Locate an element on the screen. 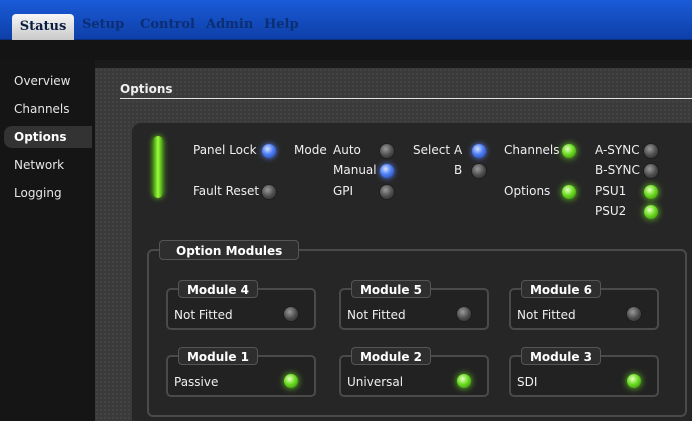  a-sync-label: A-SYNC is located at coordinates (617, 150).